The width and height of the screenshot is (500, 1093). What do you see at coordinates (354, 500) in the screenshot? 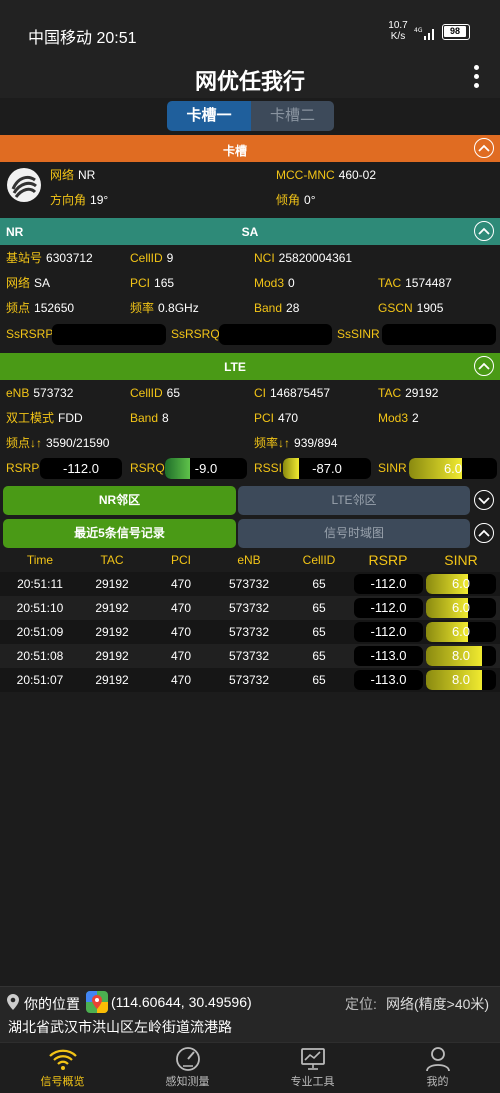
I see `tab-lte-neighbor: LTE邻区` at bounding box center [354, 500].